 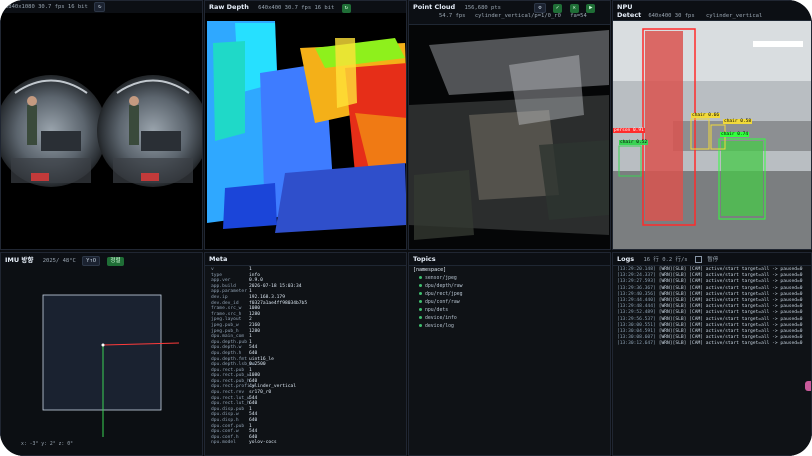 What do you see at coordinates (540, 8) in the screenshot?
I see `settings-icon: ⚙` at bounding box center [540, 8].